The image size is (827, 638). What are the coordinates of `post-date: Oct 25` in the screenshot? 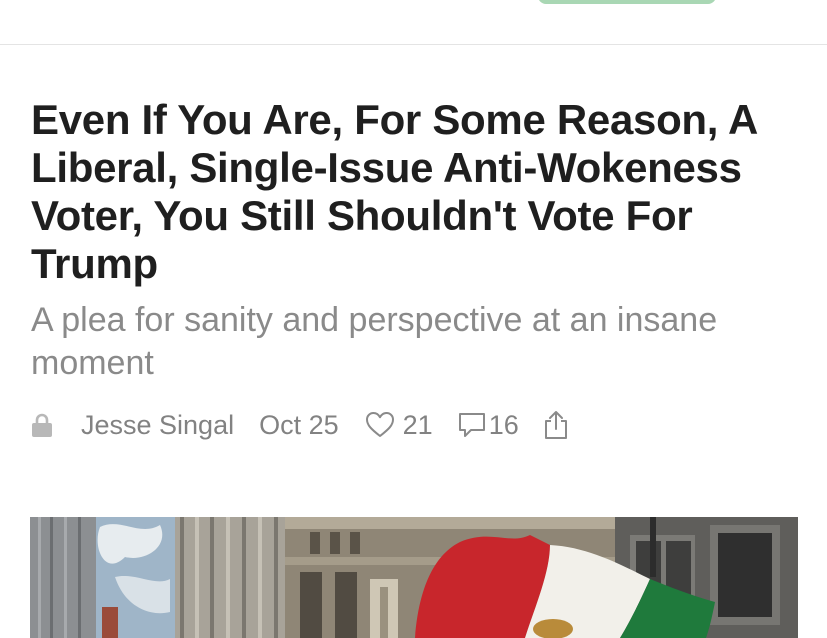 It's located at (299, 424).